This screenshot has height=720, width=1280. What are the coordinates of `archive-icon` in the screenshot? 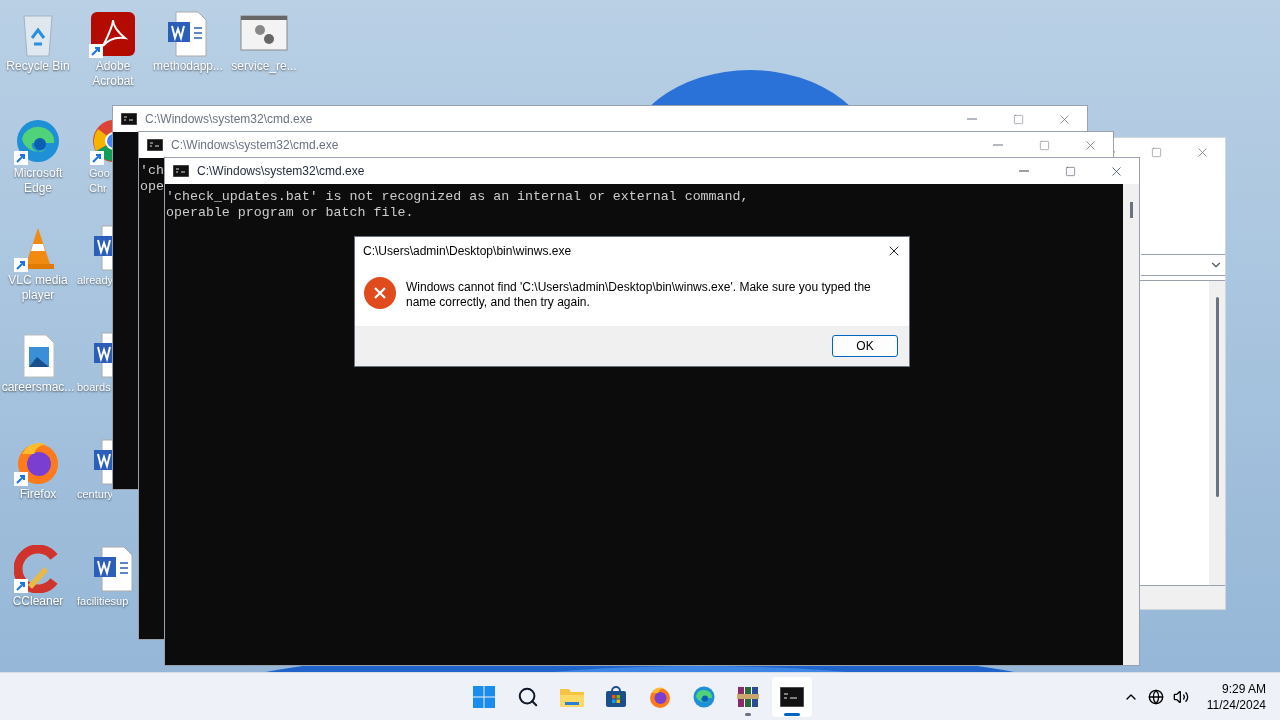 It's located at (748, 696).